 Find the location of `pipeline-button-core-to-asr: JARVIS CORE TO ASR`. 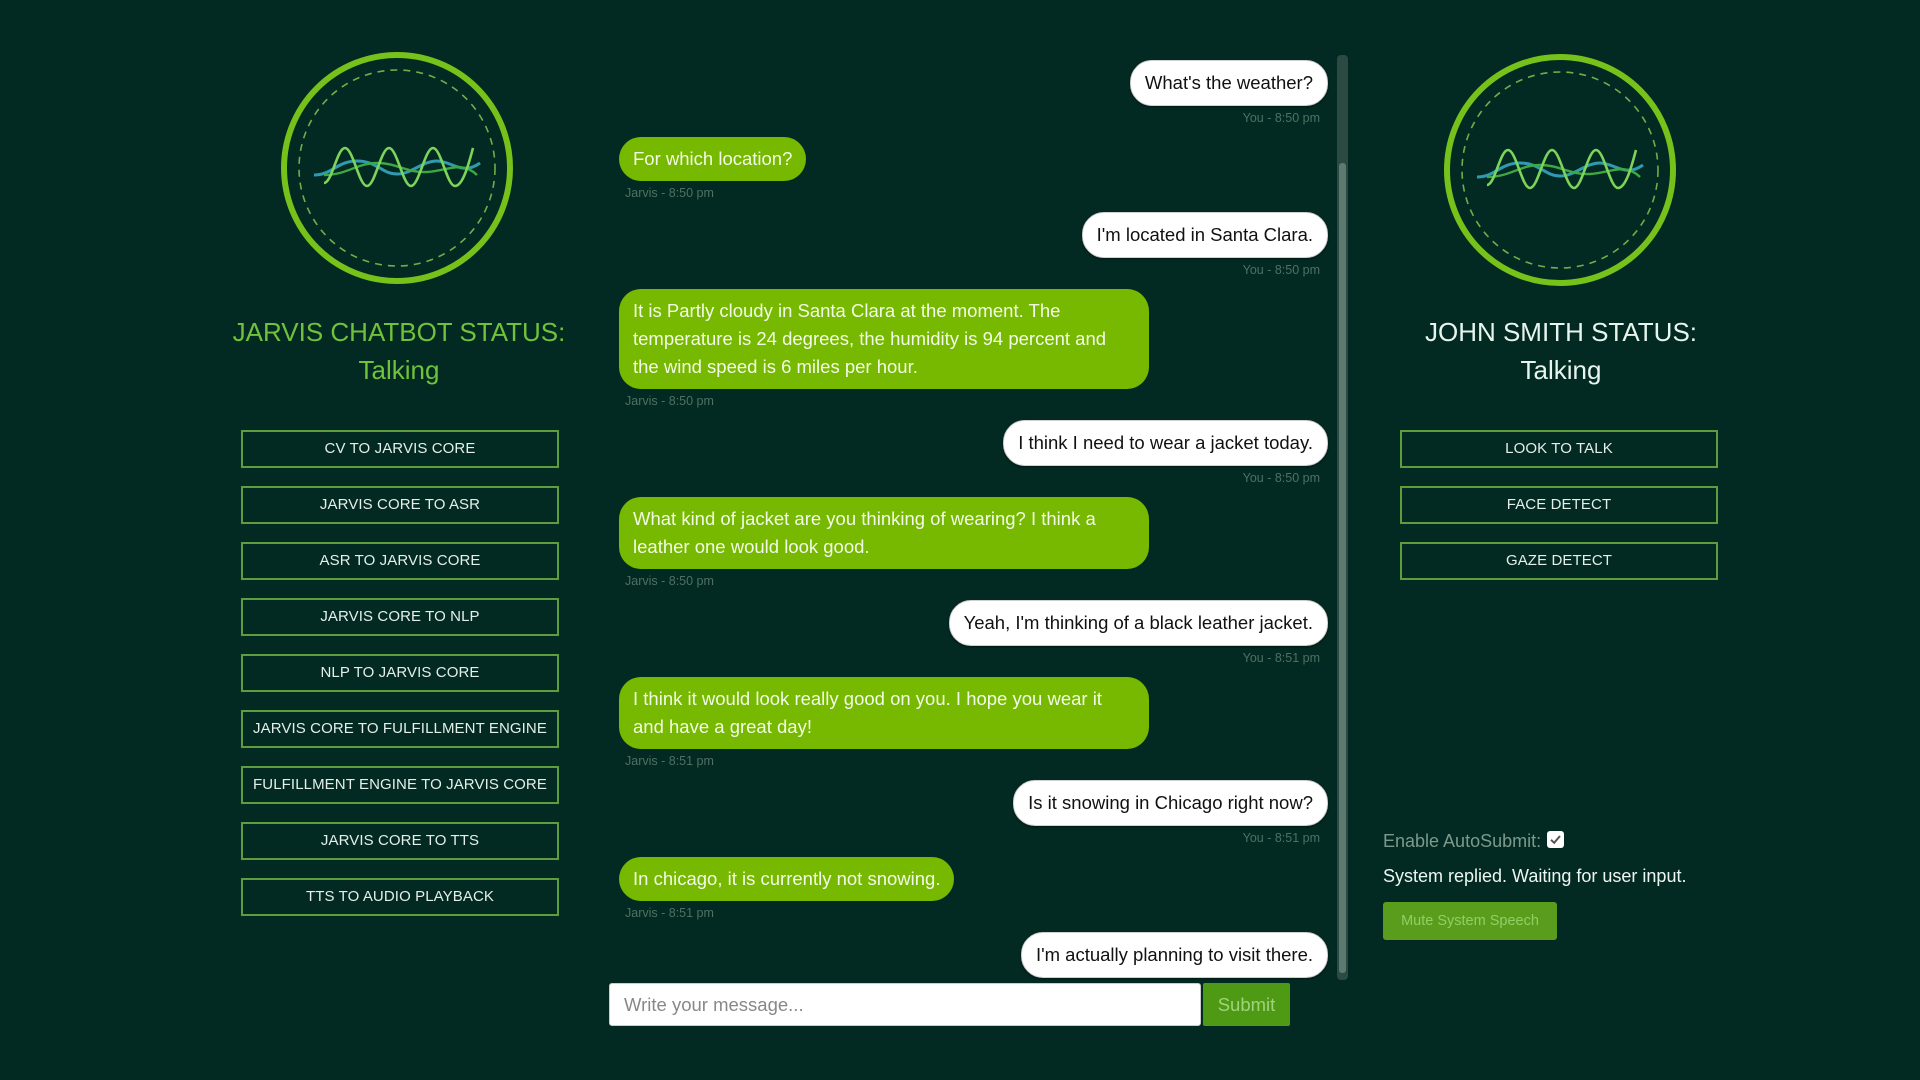

pipeline-button-core-to-asr: JARVIS CORE TO ASR is located at coordinates (400, 505).